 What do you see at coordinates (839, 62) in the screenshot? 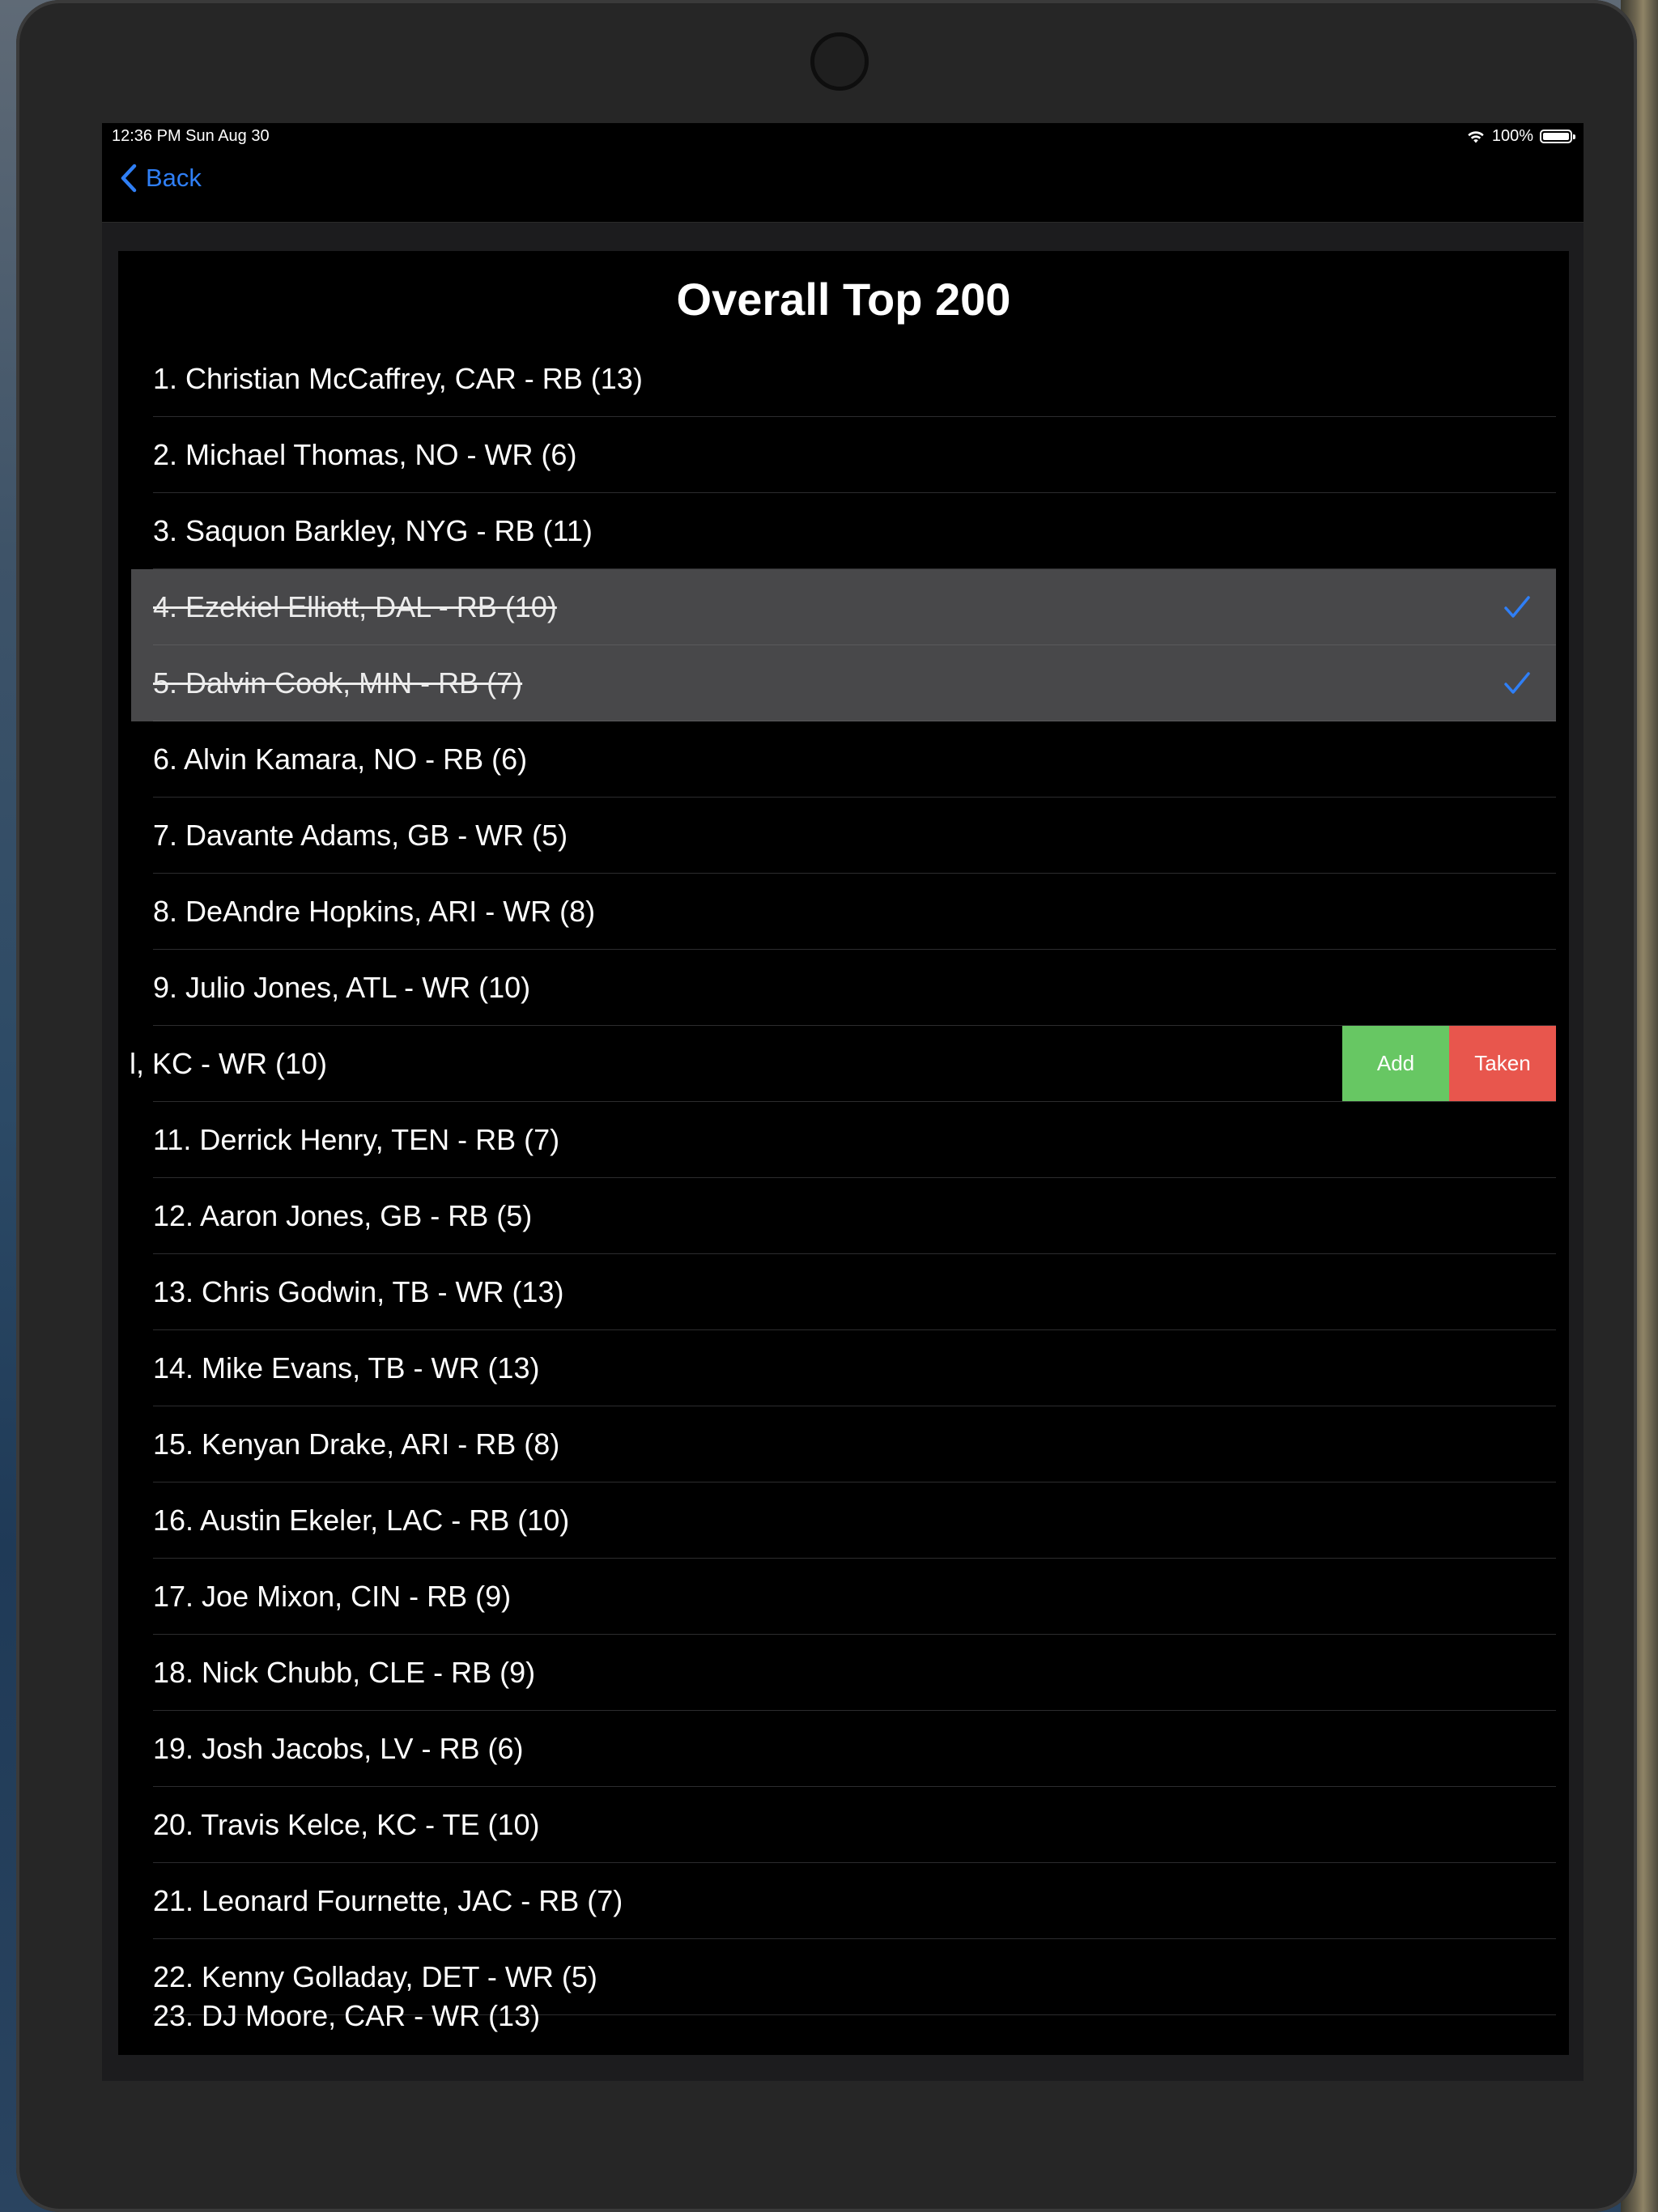
I see `camera-icon` at bounding box center [839, 62].